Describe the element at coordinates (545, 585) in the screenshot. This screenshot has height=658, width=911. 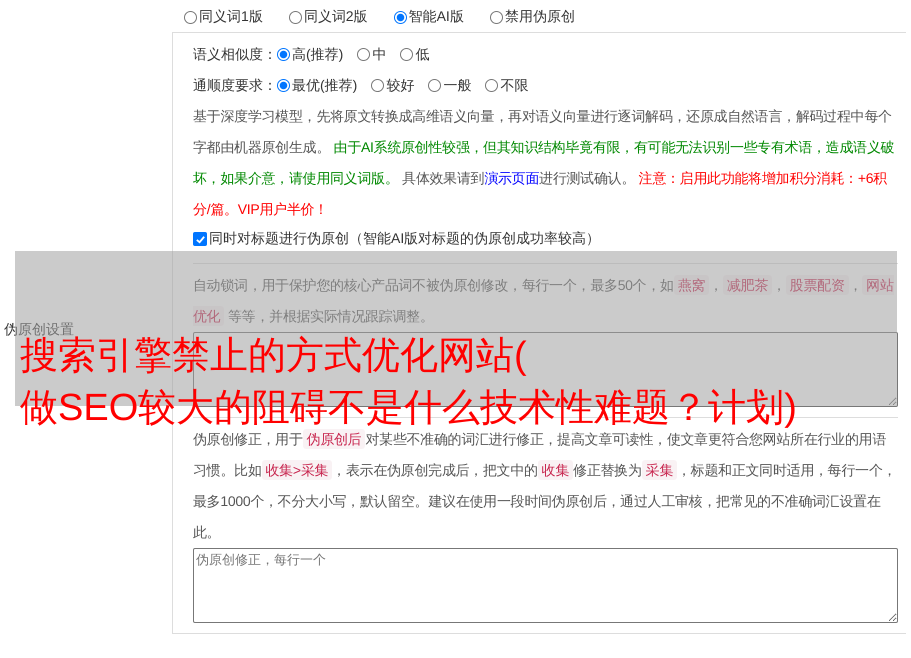
I see `correction-field: 伪原创修正，每行一个` at that location.